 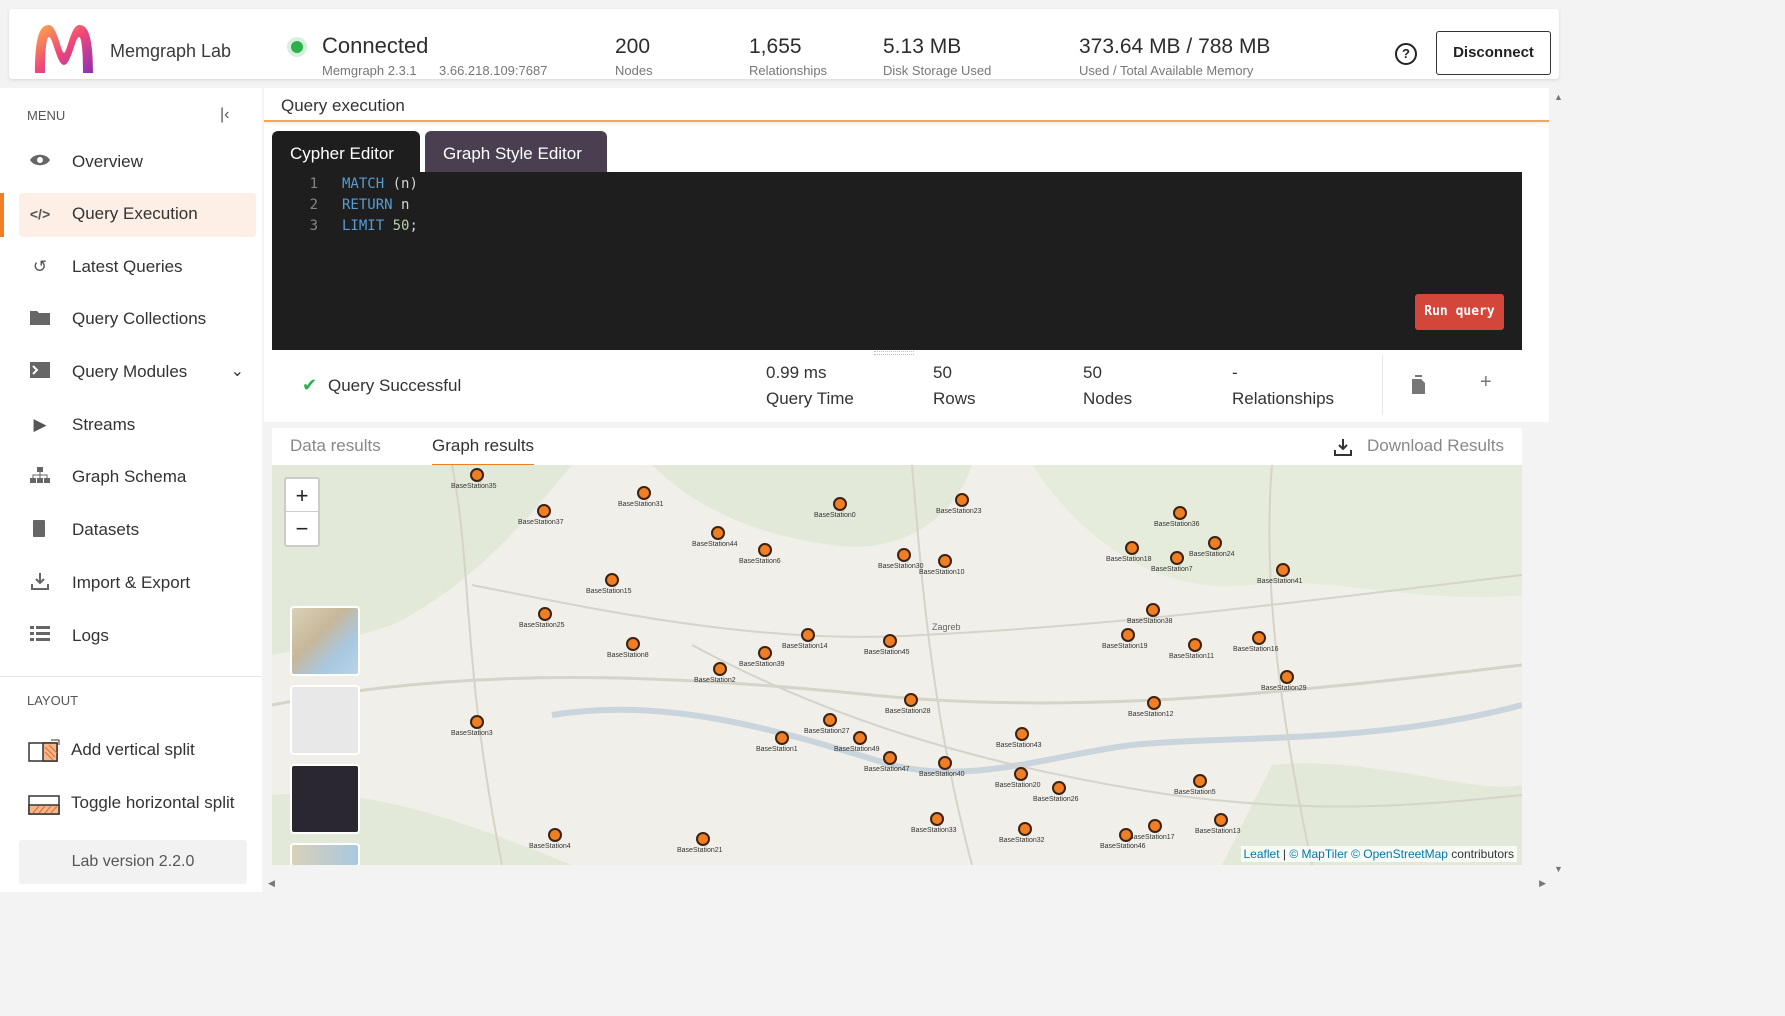 I want to click on graph-node-label: BaseStation1, so click(x=777, y=749).